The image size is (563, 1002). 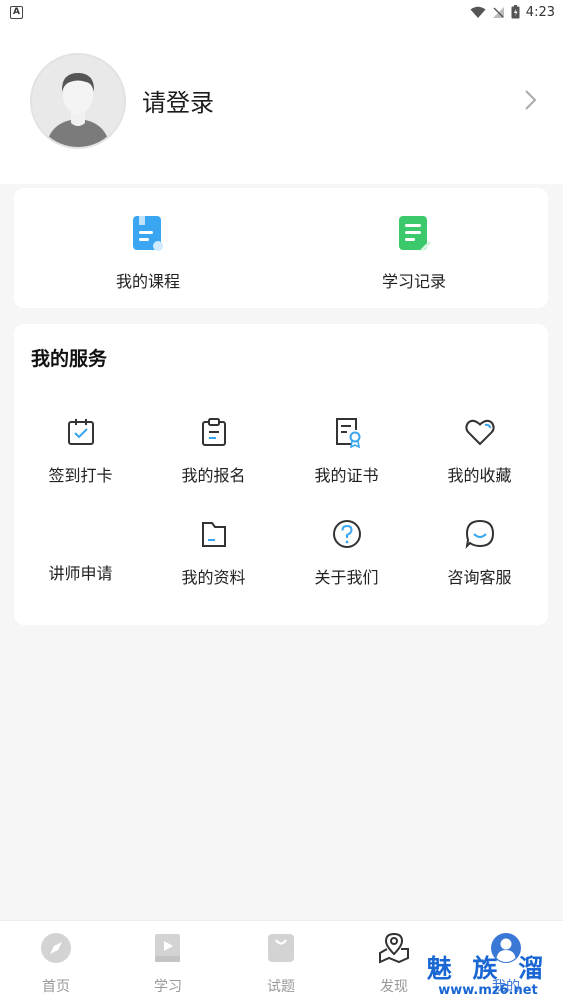 What do you see at coordinates (346, 553) in the screenshot?
I see `service-about-us: 关于我们` at bounding box center [346, 553].